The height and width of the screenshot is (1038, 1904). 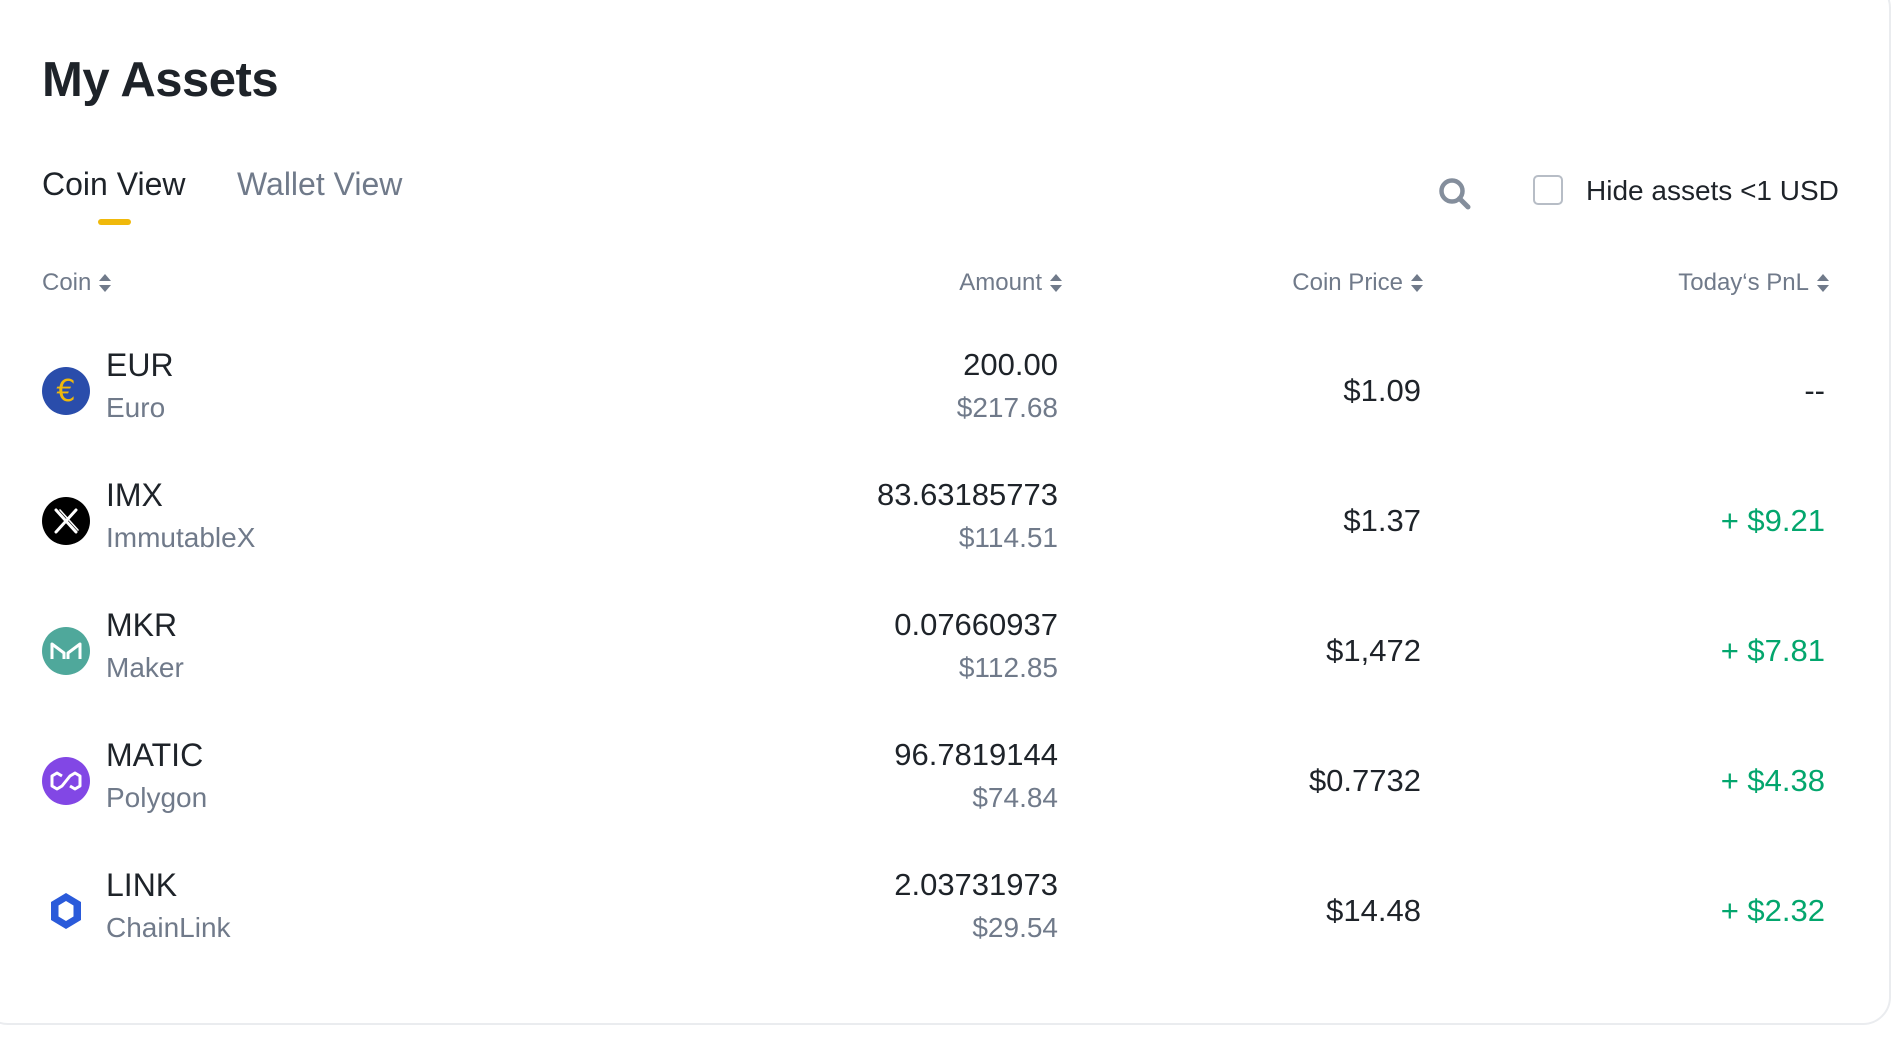 What do you see at coordinates (113, 184) in the screenshot?
I see `tab-coin-view: Coin View` at bounding box center [113, 184].